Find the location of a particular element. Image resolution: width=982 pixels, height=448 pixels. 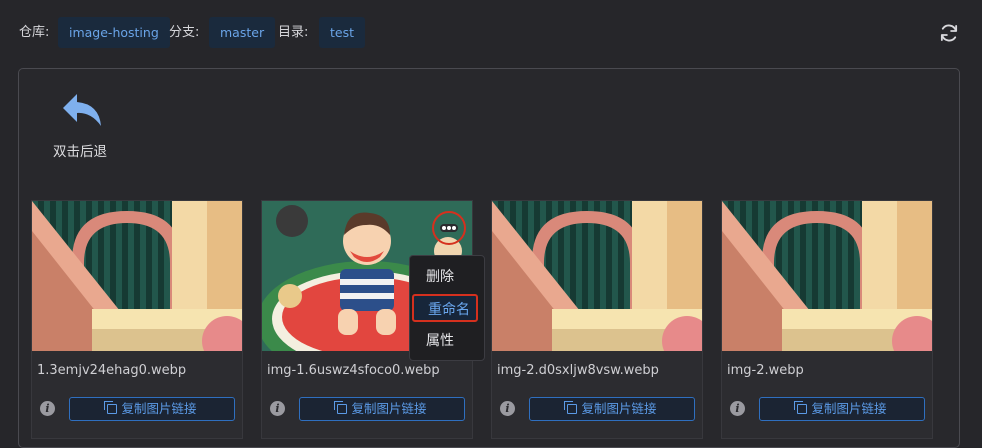

menu-item-properties: 属性 is located at coordinates (447, 341).